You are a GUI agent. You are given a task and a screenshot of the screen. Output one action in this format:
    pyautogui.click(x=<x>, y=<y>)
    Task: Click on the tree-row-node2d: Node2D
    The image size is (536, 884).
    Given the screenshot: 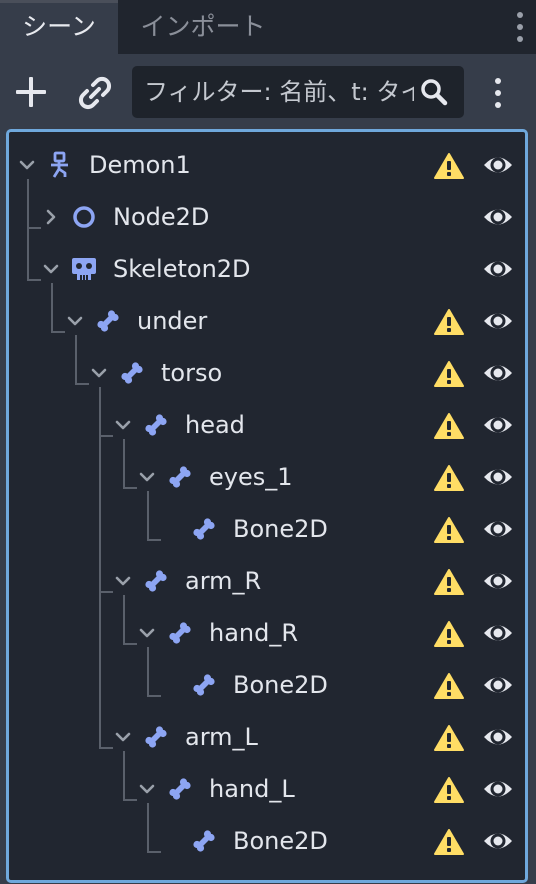 What is the action you would take?
    pyautogui.click(x=267, y=217)
    